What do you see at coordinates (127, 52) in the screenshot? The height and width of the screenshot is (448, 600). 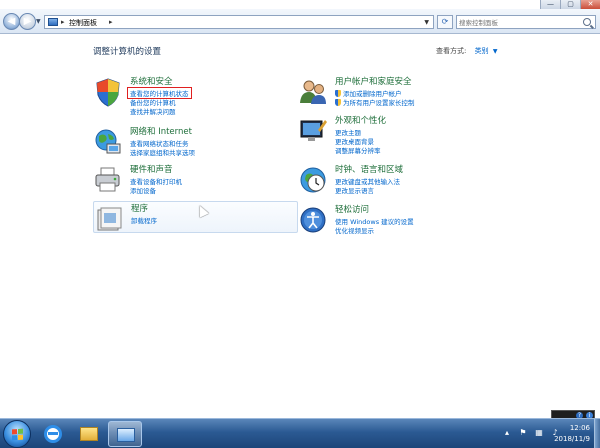 I see `page-title: 调整计算机的设置` at bounding box center [127, 52].